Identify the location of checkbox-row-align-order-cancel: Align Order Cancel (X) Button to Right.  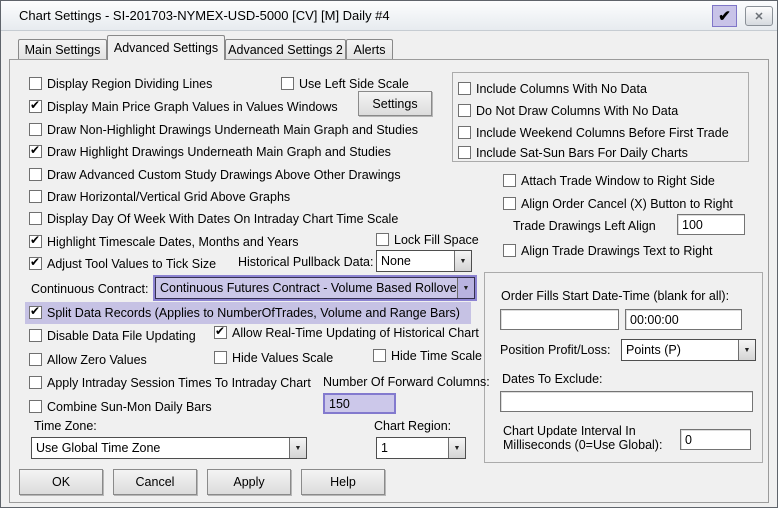
(618, 203).